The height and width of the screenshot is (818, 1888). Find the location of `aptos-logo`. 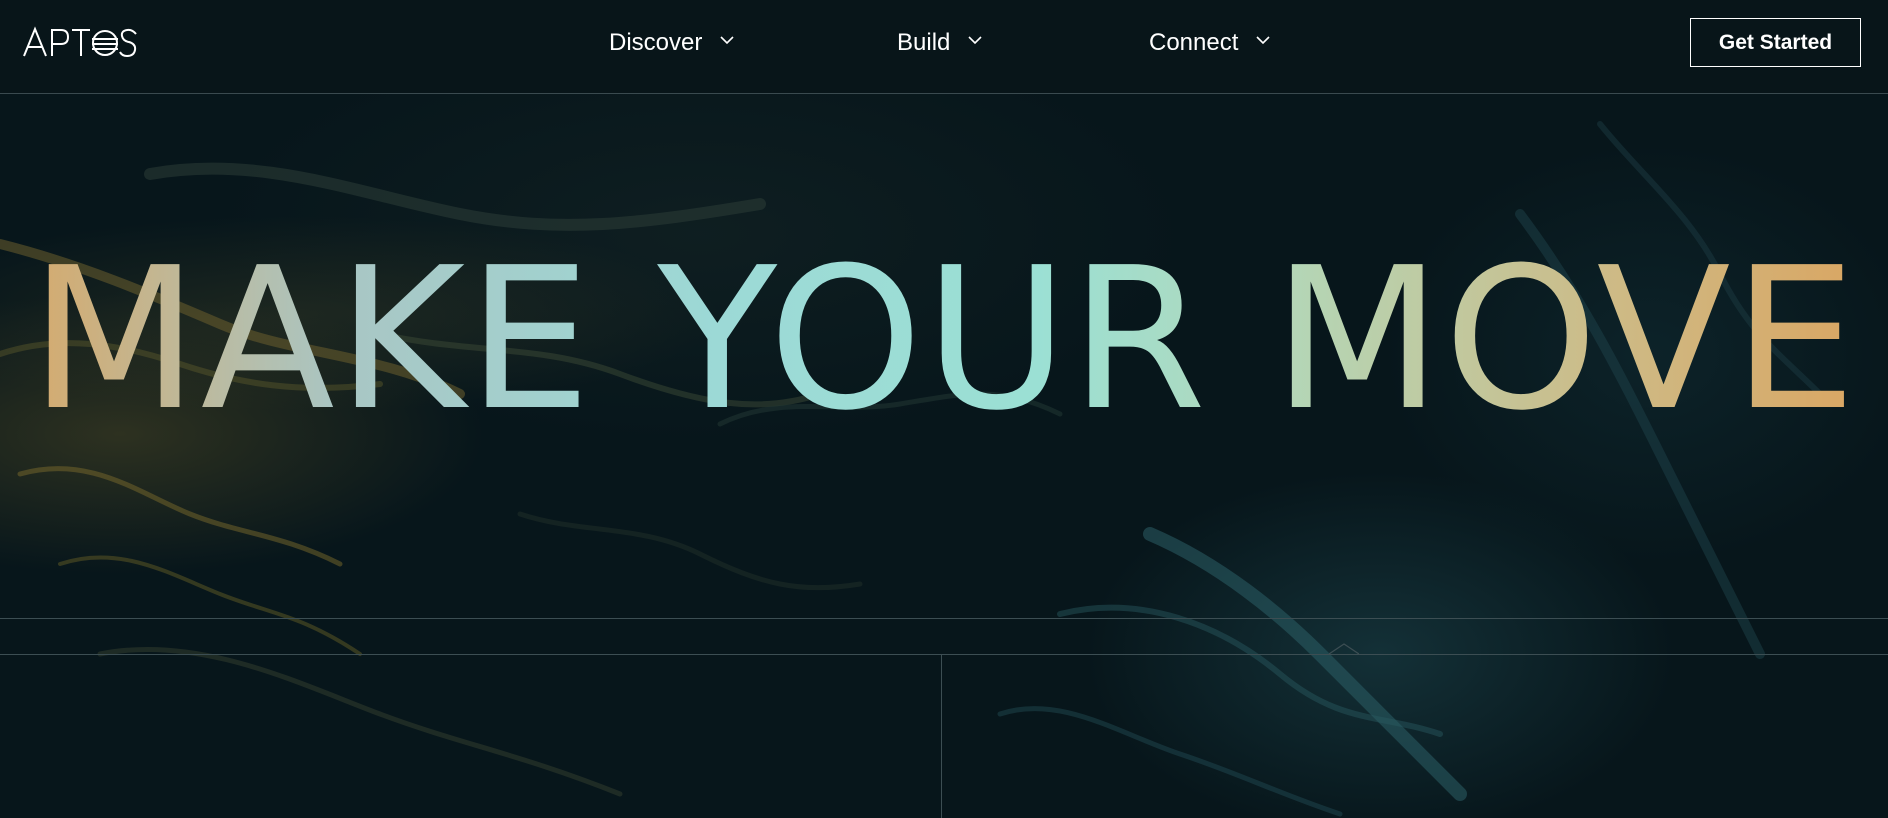

aptos-logo is located at coordinates (81, 42).